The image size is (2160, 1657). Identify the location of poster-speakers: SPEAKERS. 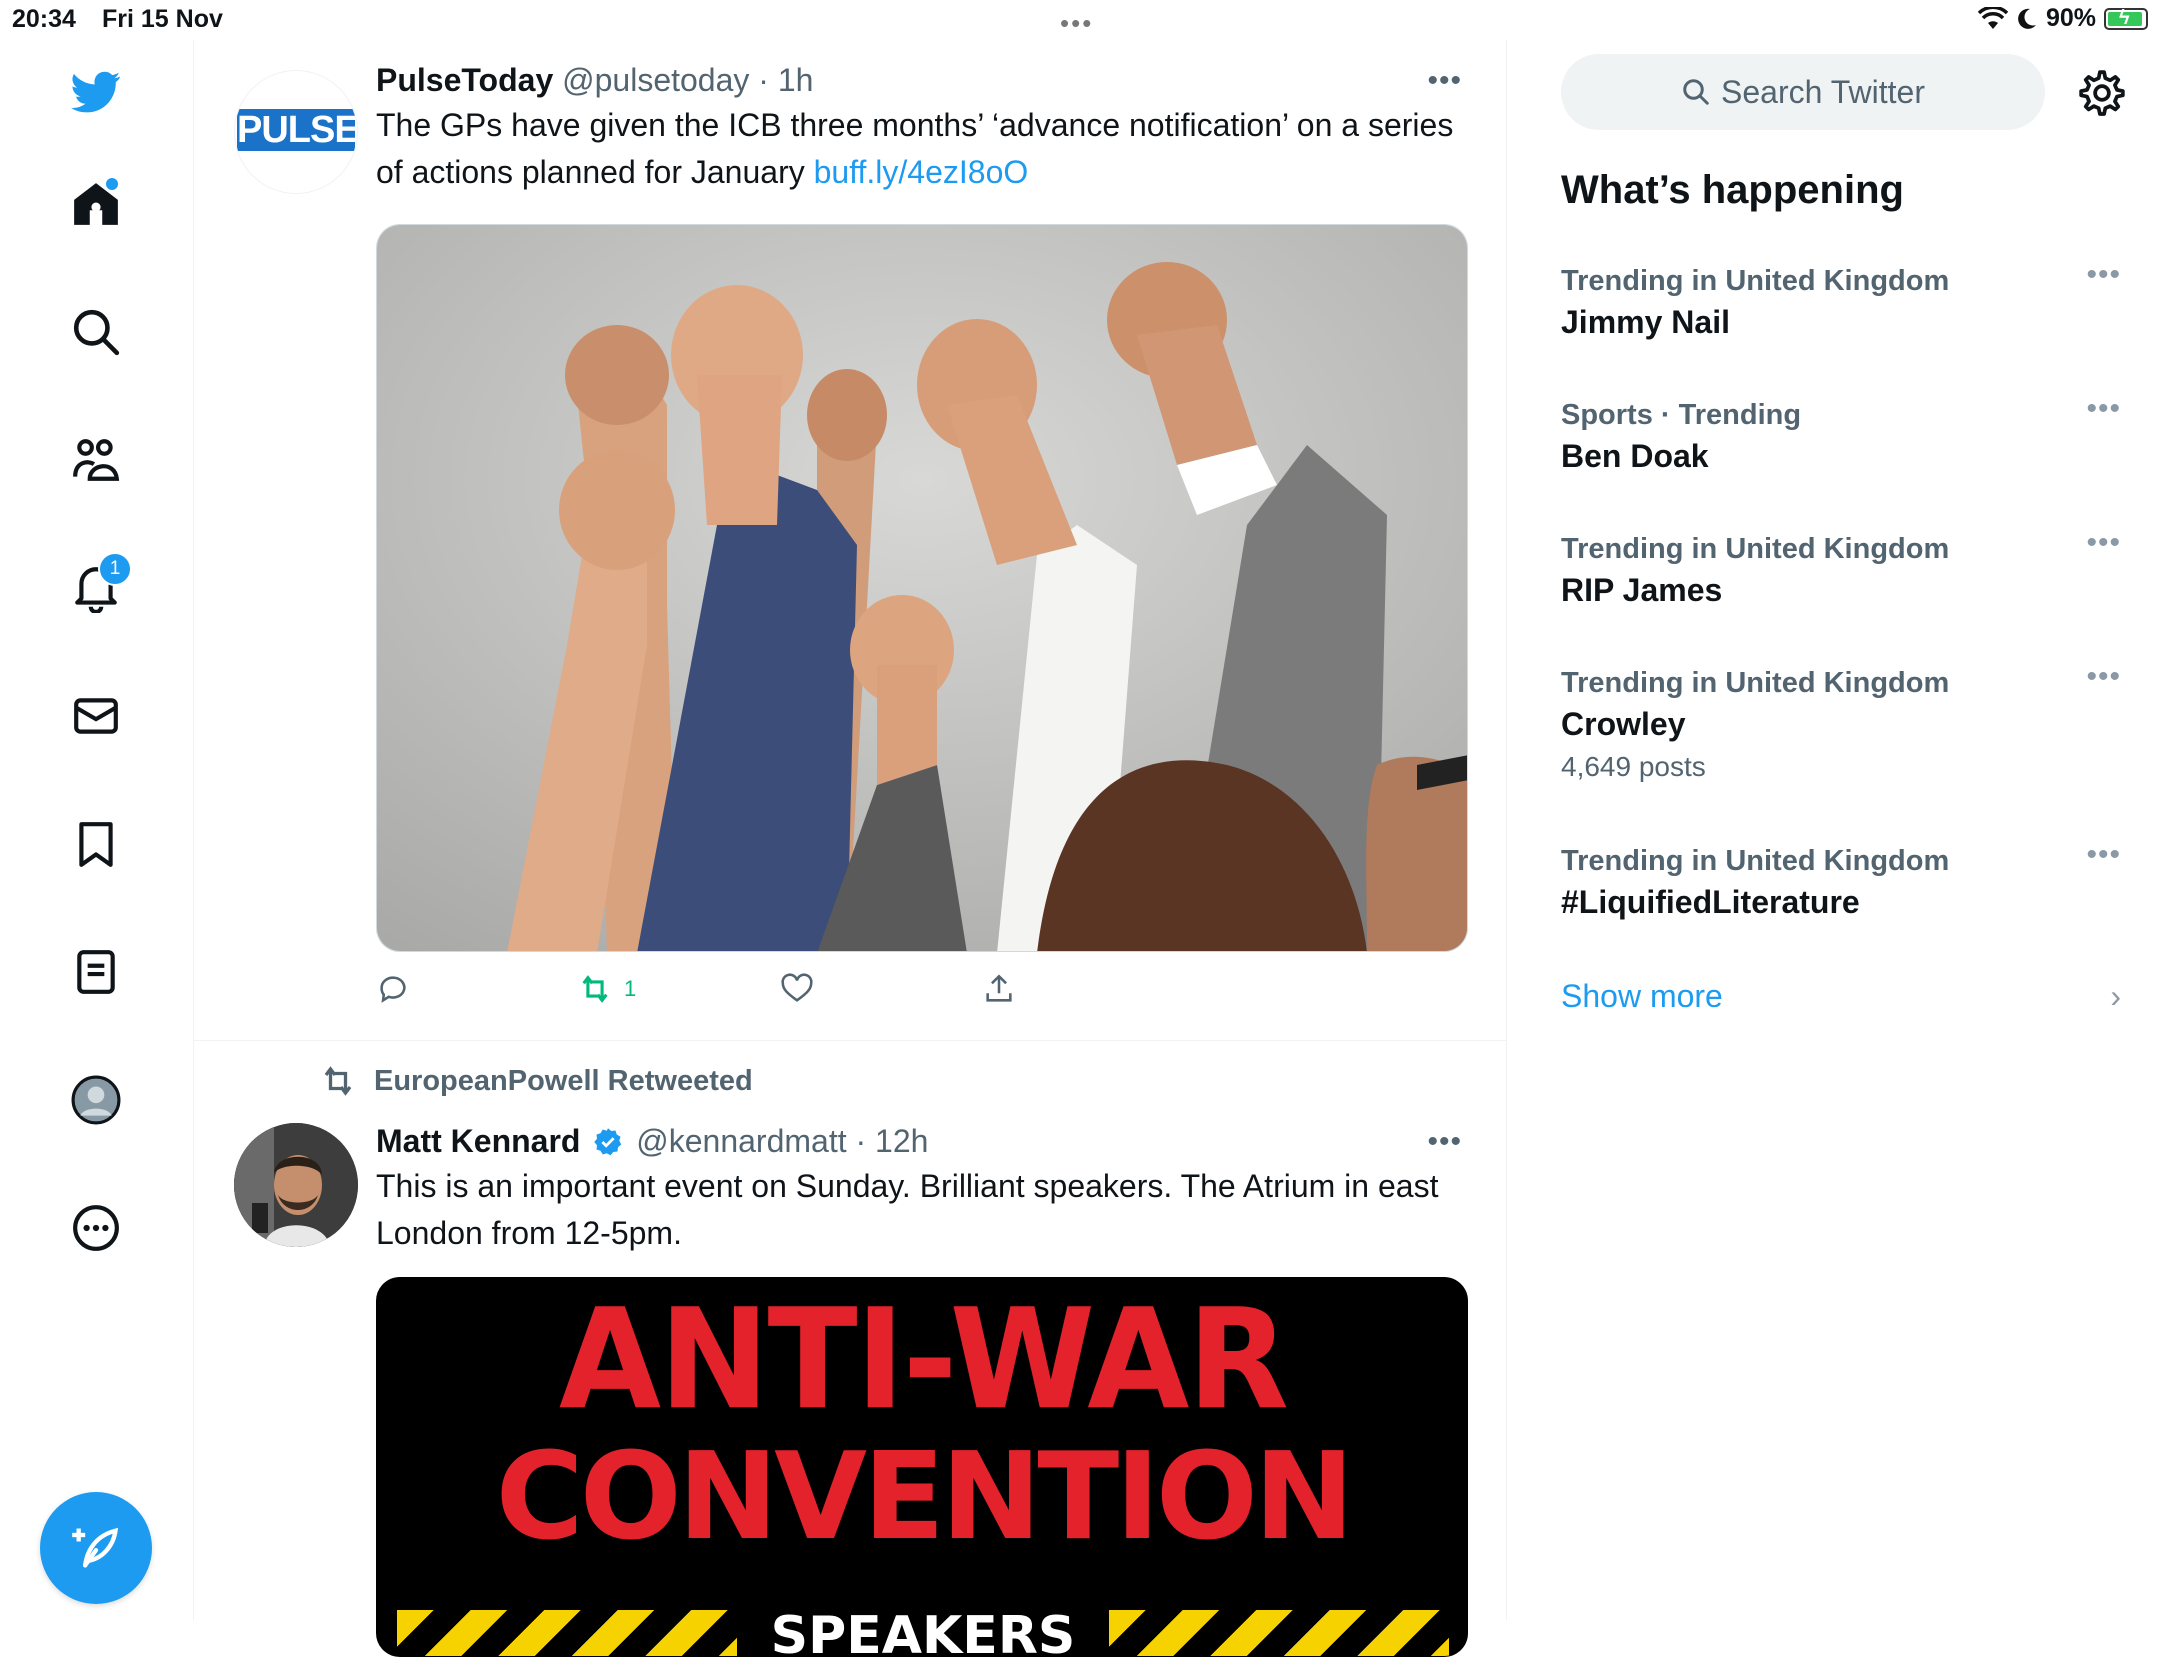
(923, 1631).